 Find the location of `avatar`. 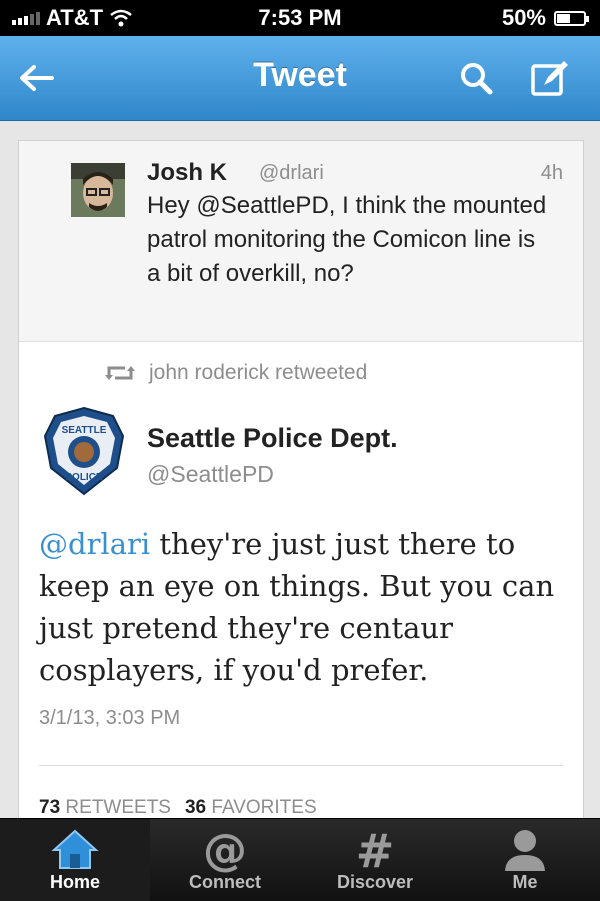

avatar is located at coordinates (98, 190).